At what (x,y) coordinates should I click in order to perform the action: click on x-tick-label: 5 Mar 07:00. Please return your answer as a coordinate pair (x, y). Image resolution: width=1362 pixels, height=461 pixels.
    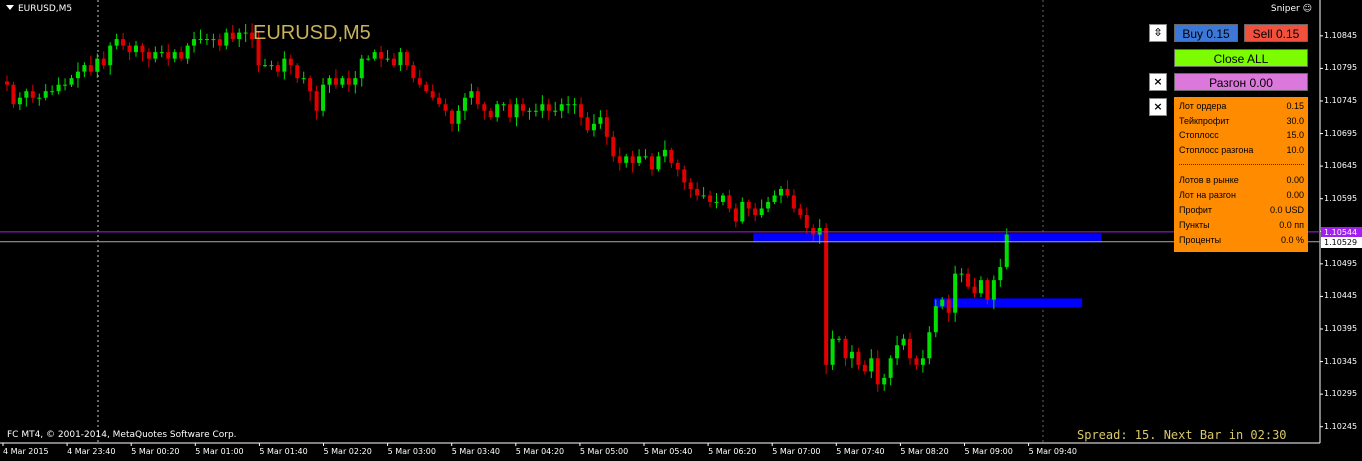
    Looking at the image, I should click on (796, 451).